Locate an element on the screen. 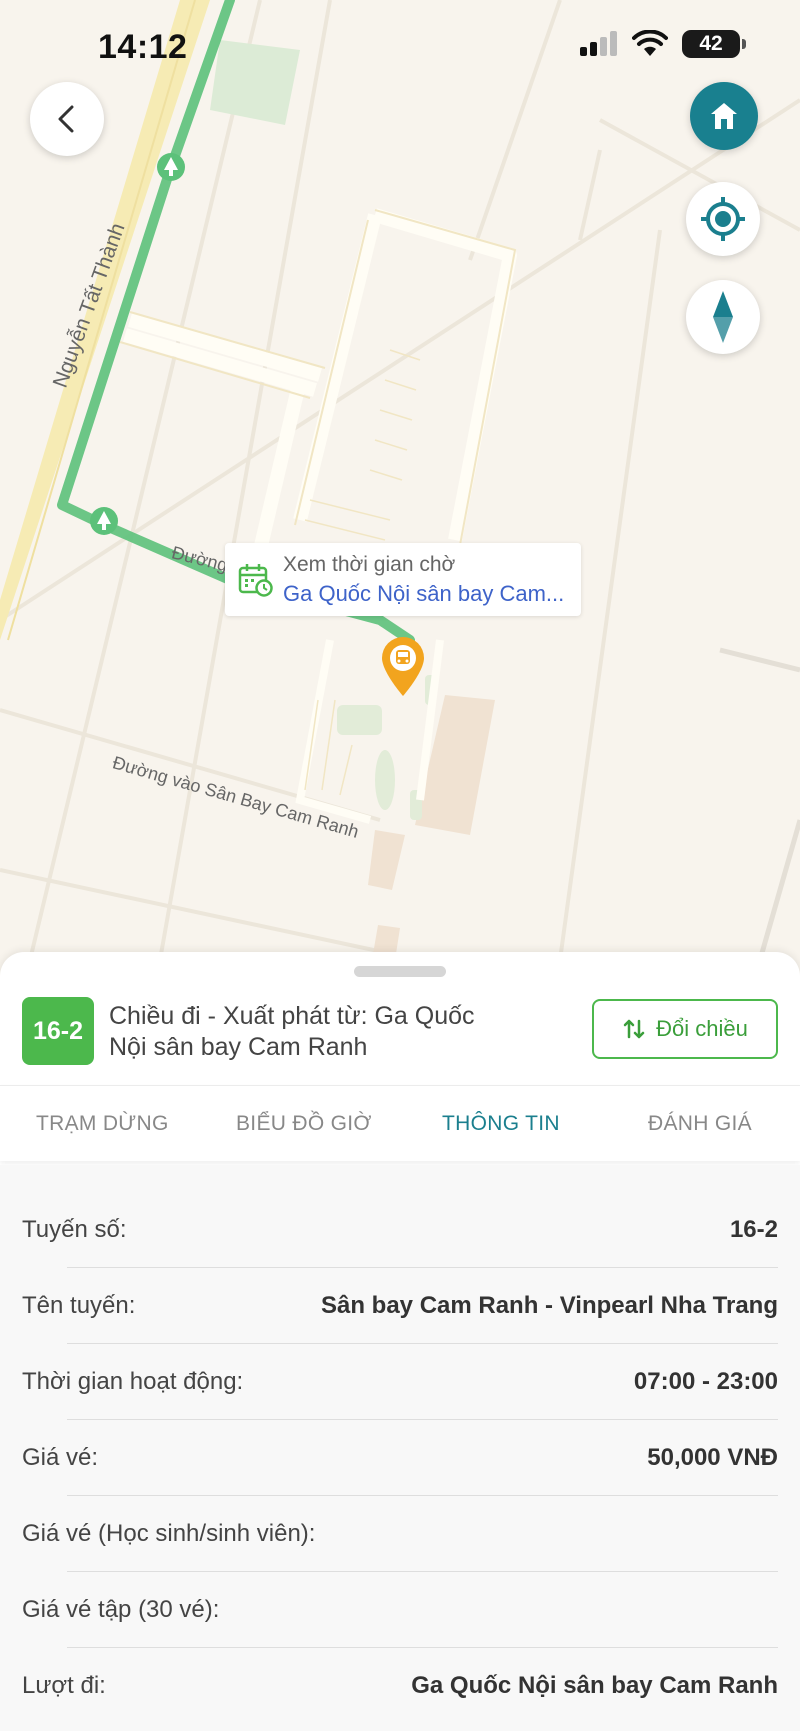 The height and width of the screenshot is (1731, 800). home-button is located at coordinates (724, 116).